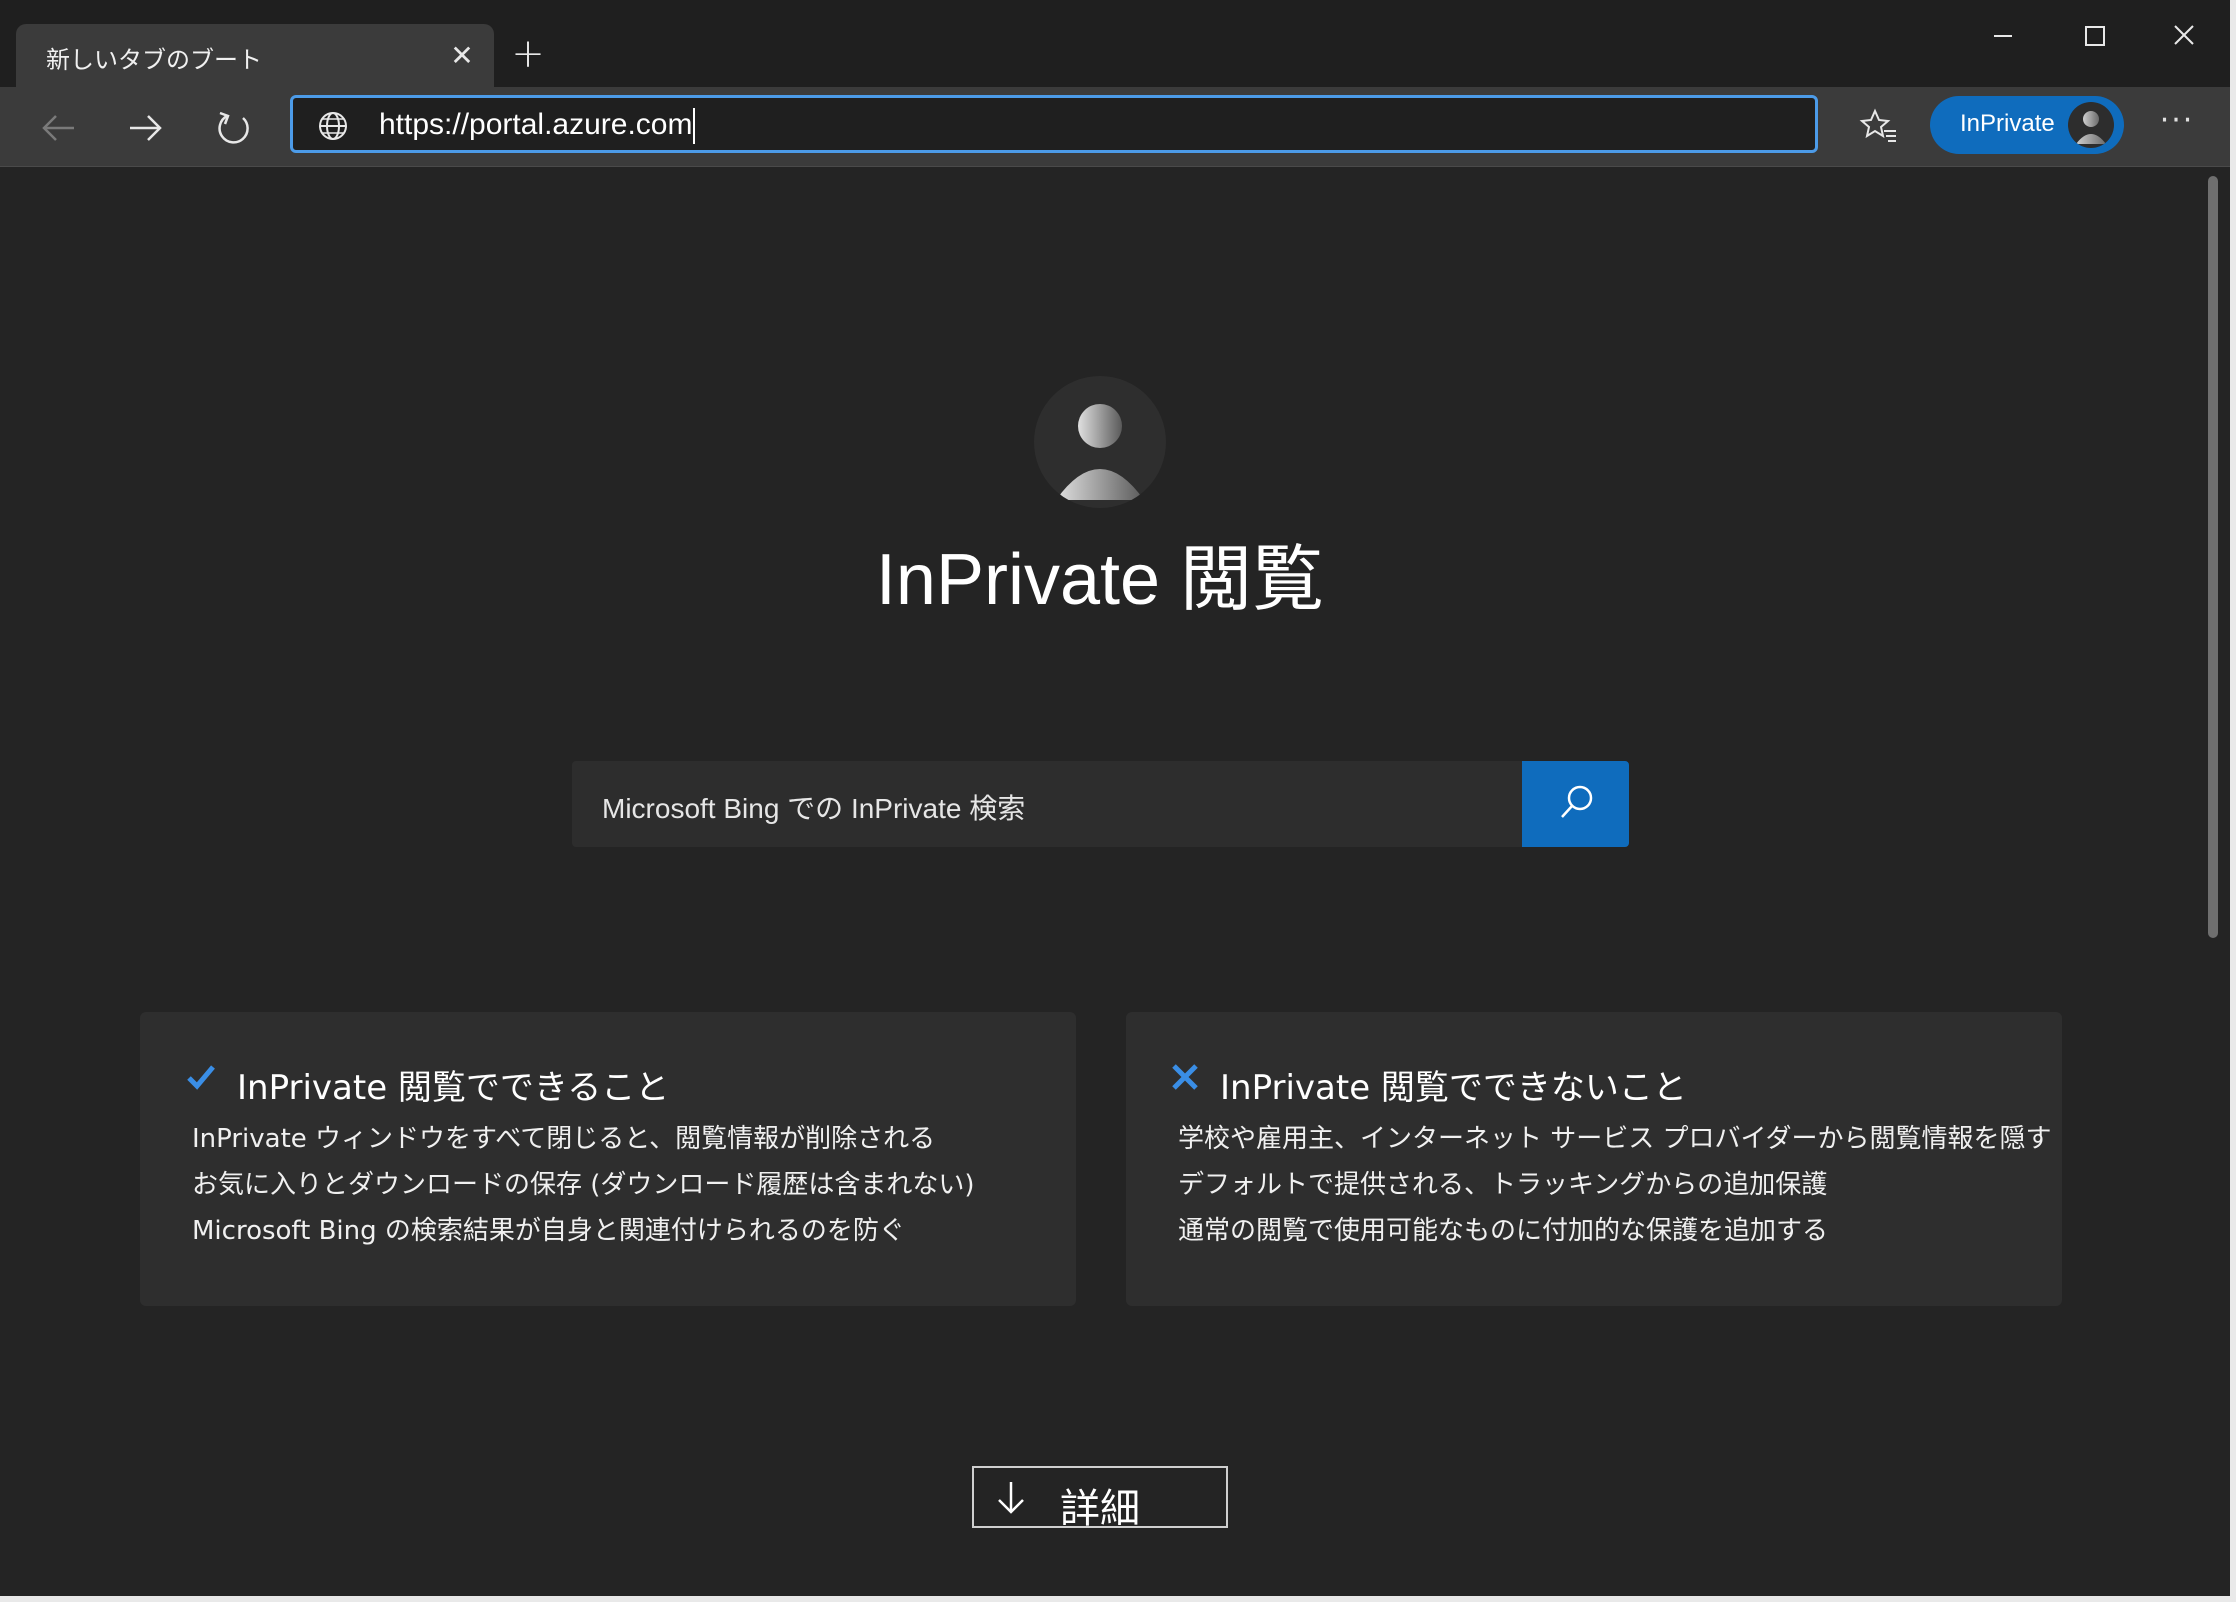 The image size is (2236, 1602). I want to click on browser-toolbar: https://portal.azure.com InPrivate ···, so click(1118, 127).